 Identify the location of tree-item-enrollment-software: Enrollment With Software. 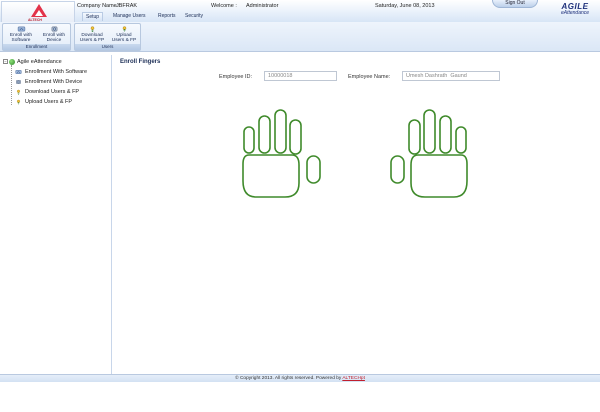
(51, 72).